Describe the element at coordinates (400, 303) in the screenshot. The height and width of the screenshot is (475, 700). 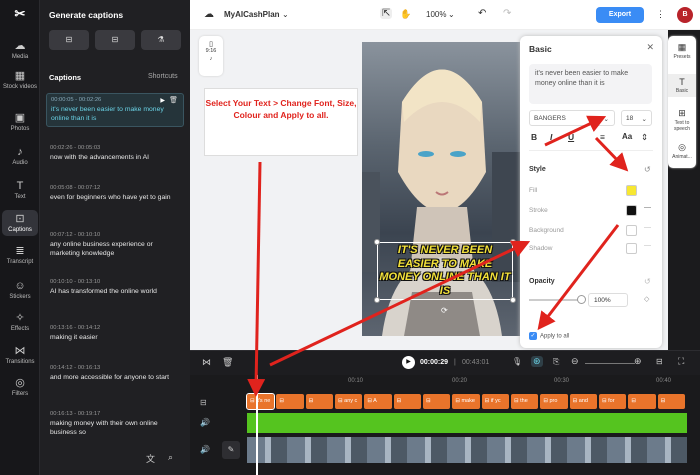
I see `arrow-to-caption` at that location.